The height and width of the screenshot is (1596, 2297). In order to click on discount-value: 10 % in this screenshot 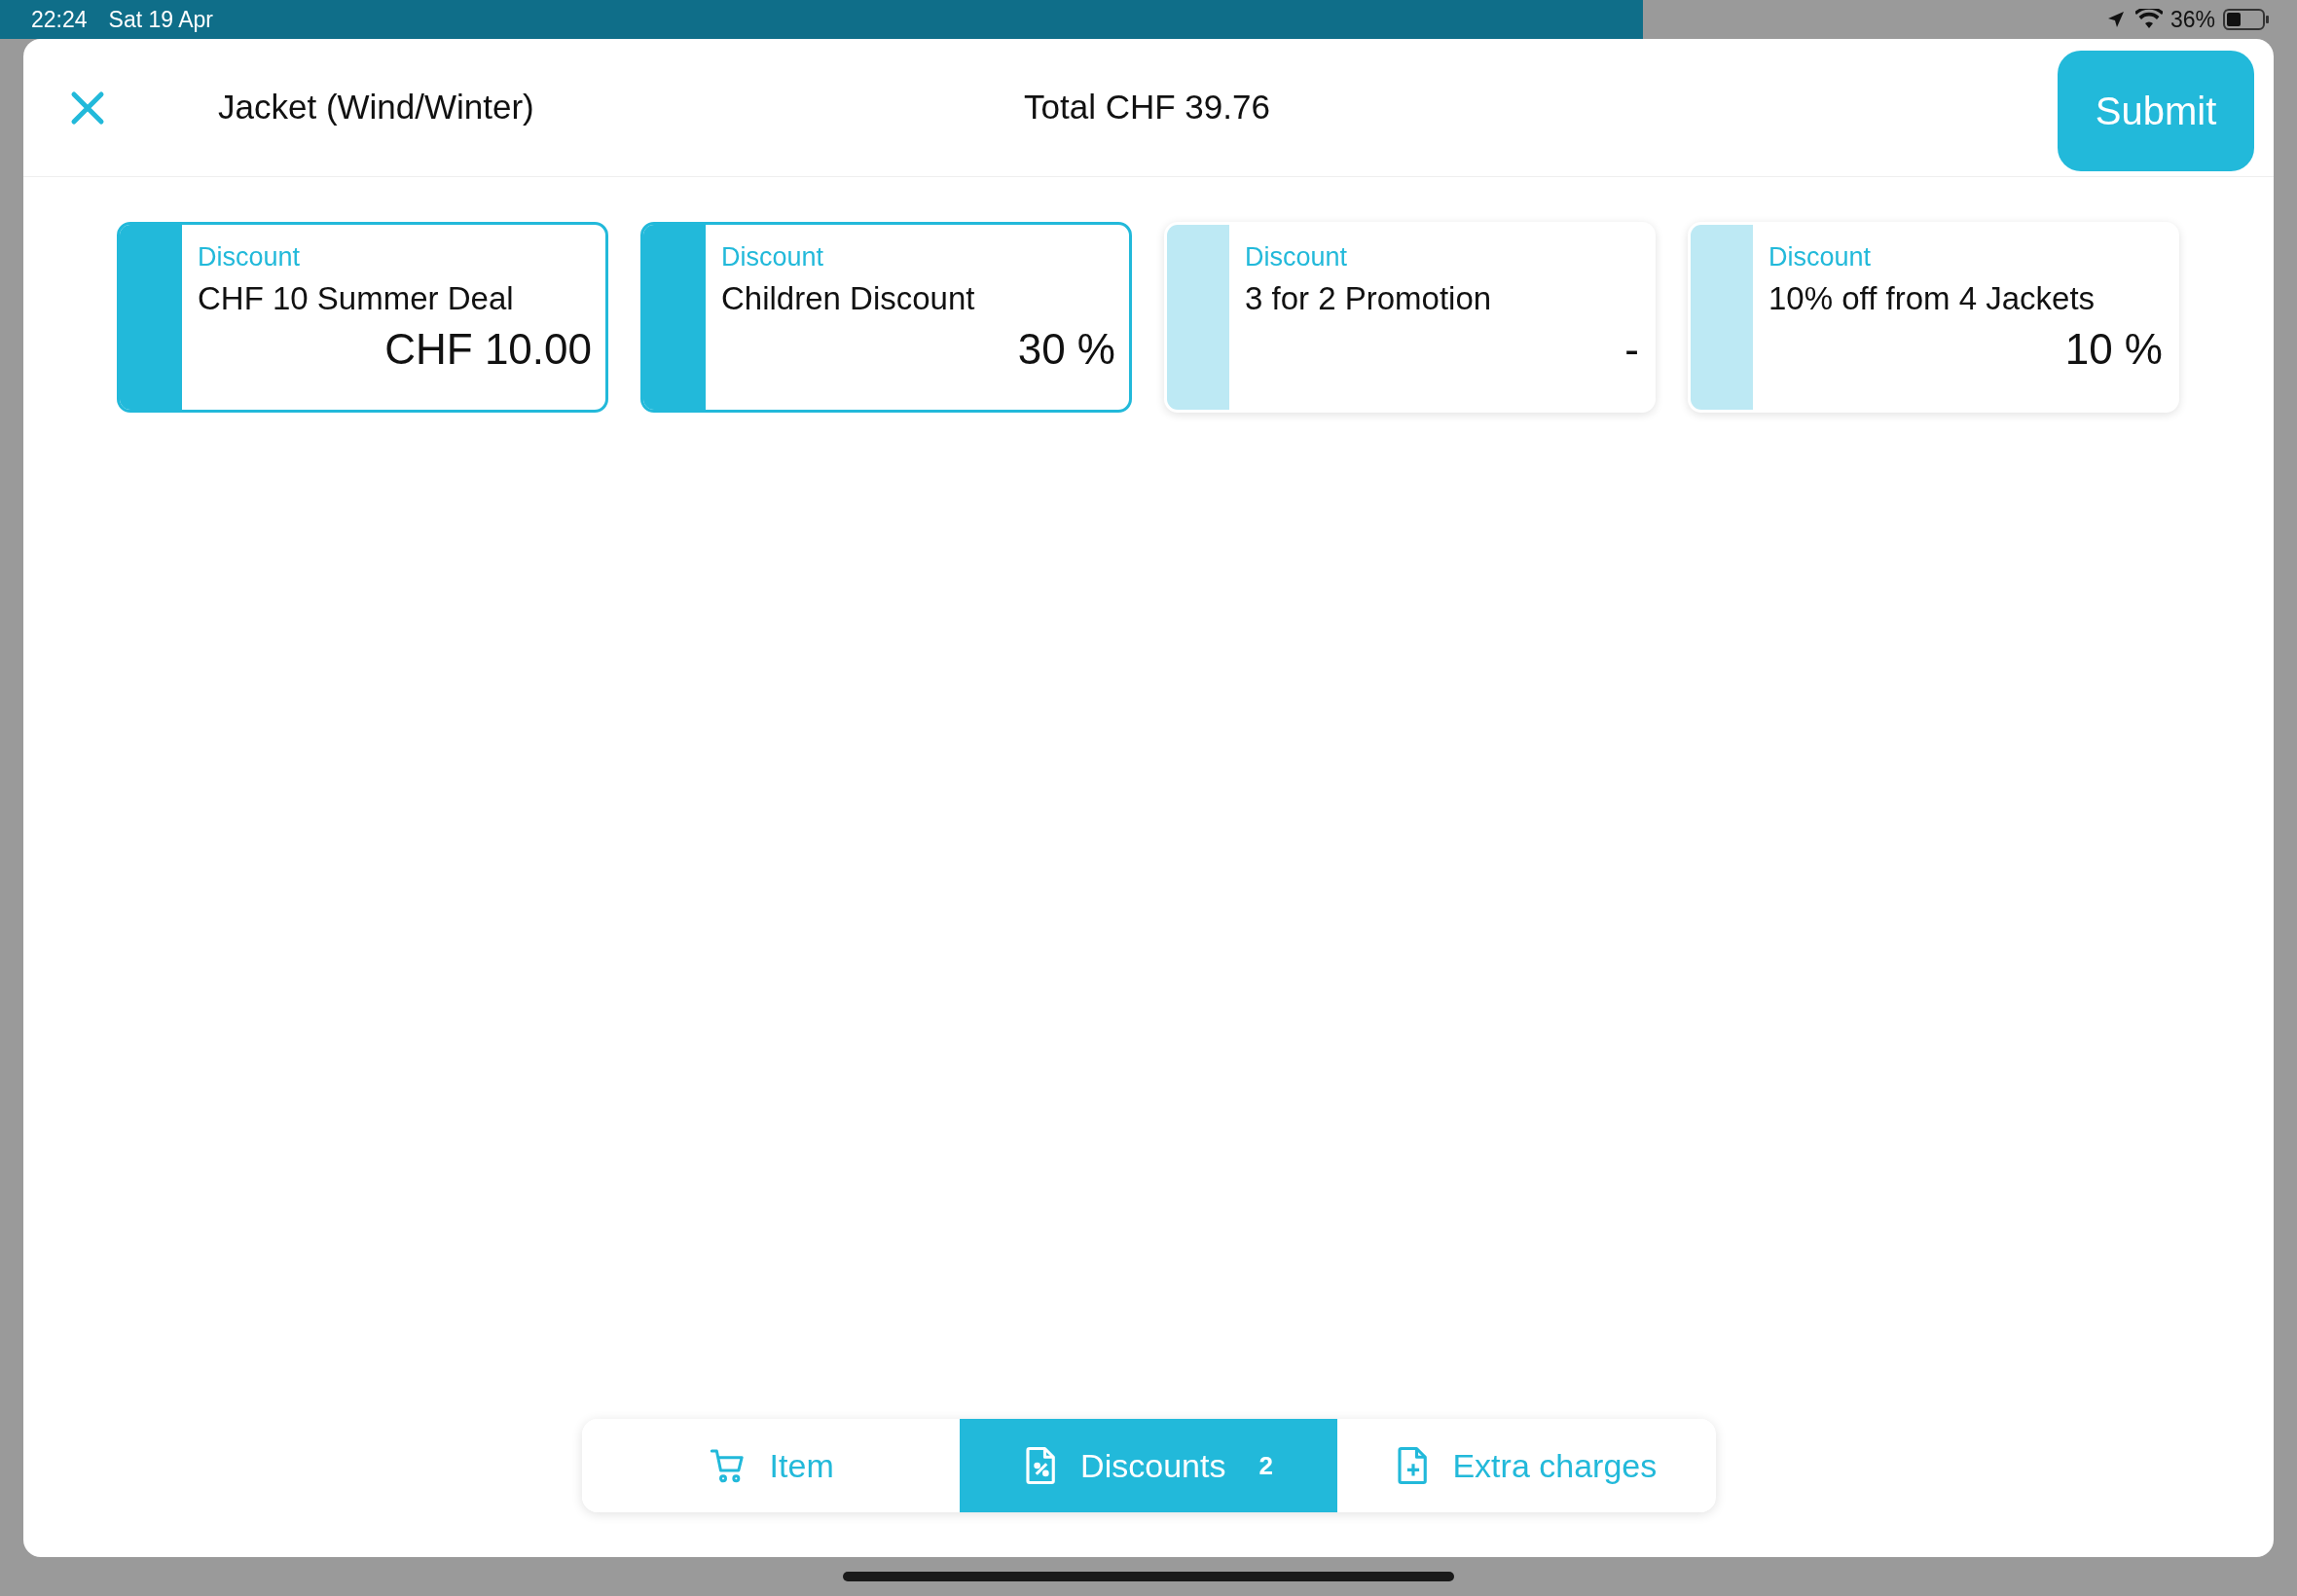, I will do `click(2114, 349)`.